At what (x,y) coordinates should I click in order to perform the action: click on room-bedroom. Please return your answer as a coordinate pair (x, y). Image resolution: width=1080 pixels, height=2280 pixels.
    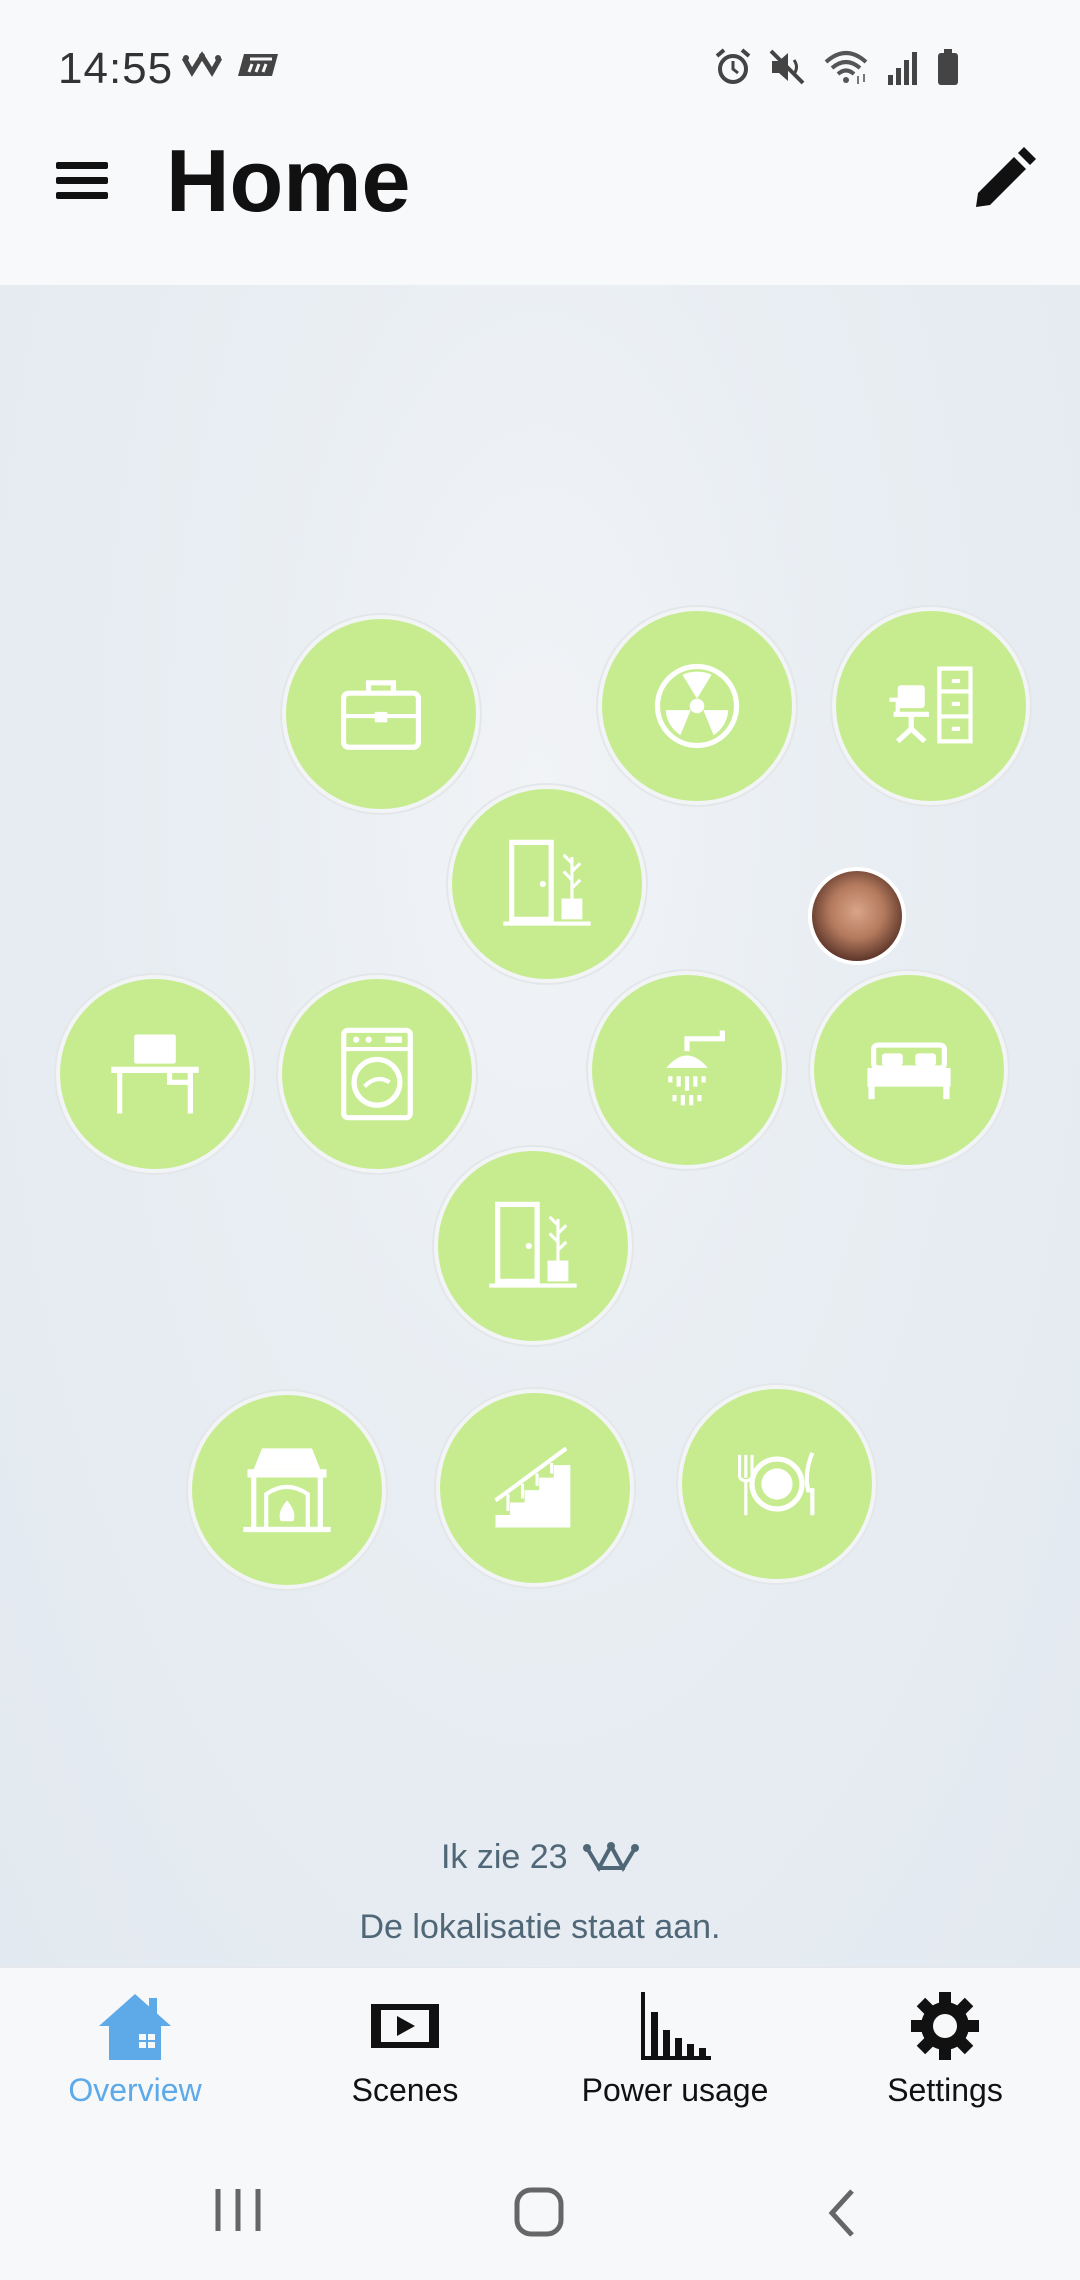
    Looking at the image, I should click on (909, 1070).